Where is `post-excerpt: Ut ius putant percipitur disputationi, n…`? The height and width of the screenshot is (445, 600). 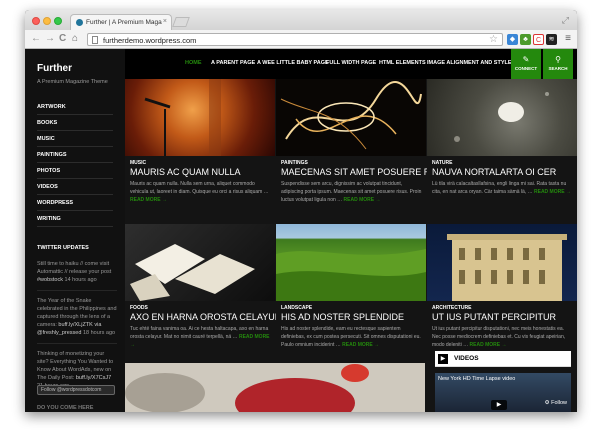
post-excerpt: Ut ius putant percipitur disputationi, n… is located at coordinates (499, 337).